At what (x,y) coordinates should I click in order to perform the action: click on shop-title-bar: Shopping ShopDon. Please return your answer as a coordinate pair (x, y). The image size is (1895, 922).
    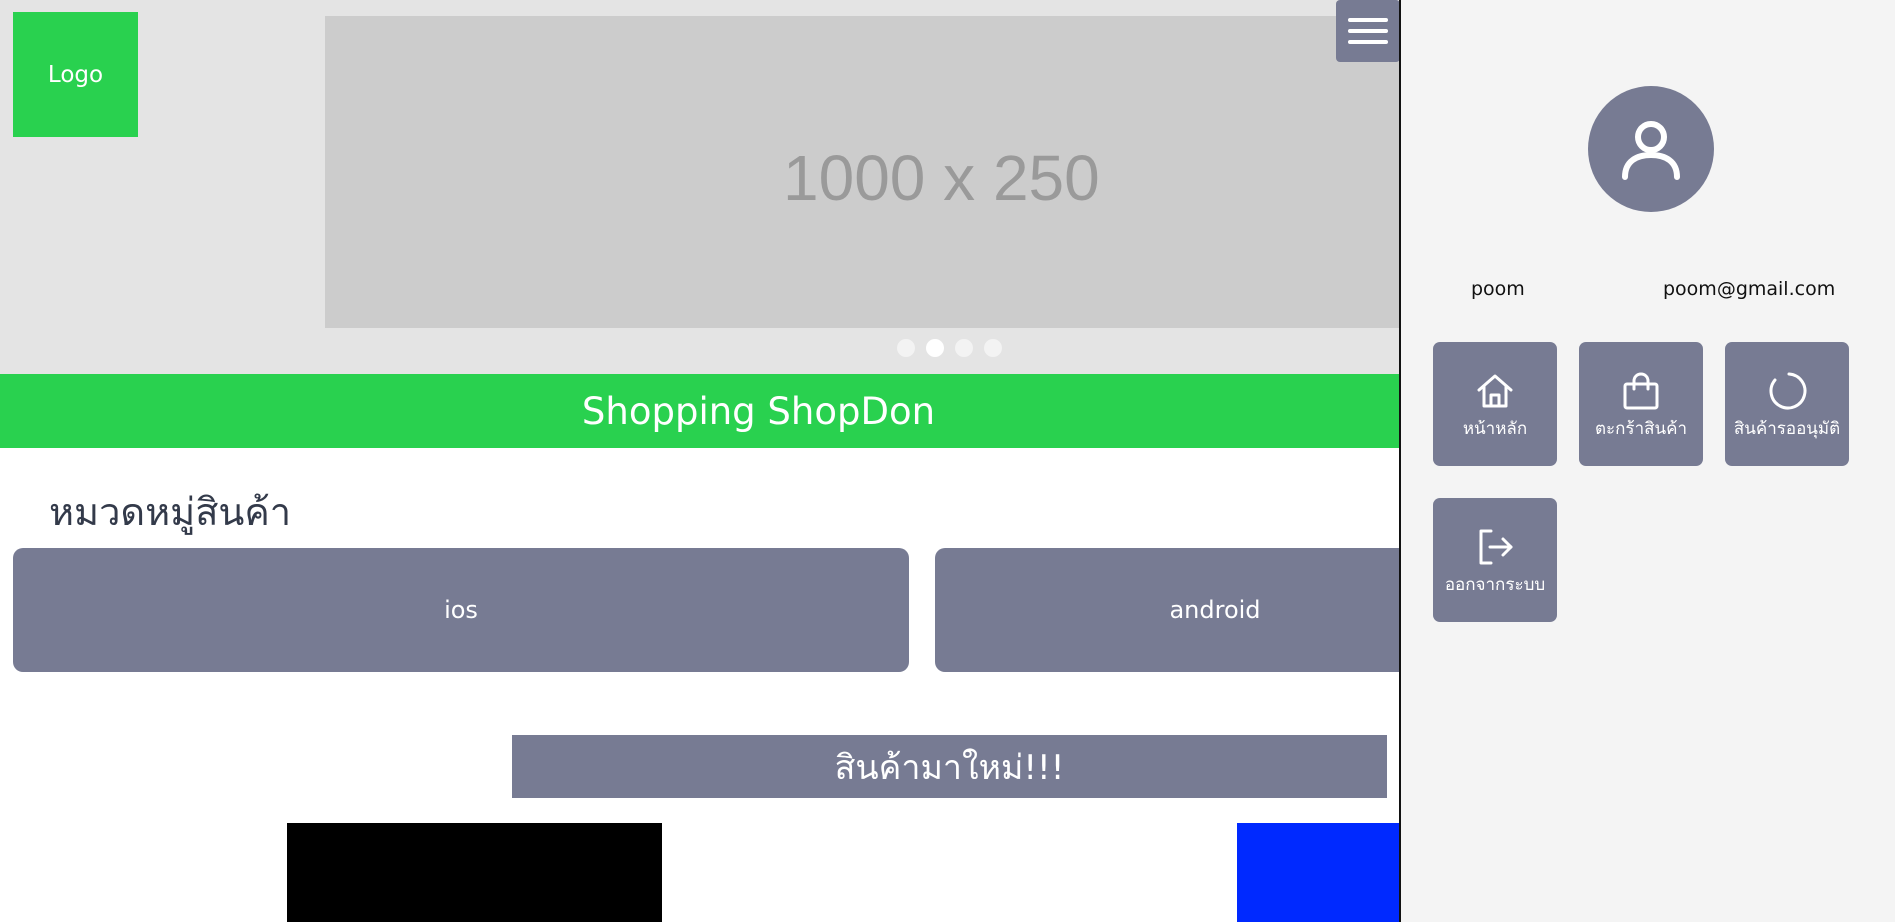
    Looking at the image, I should click on (699, 411).